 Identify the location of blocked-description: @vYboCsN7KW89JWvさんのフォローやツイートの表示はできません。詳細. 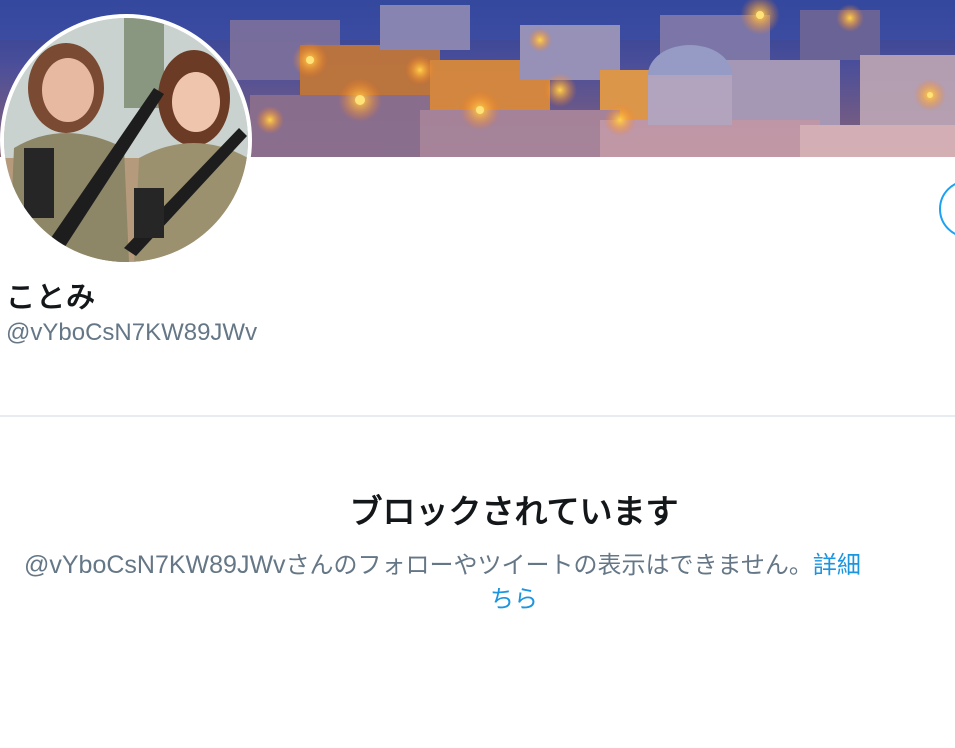
(489, 565).